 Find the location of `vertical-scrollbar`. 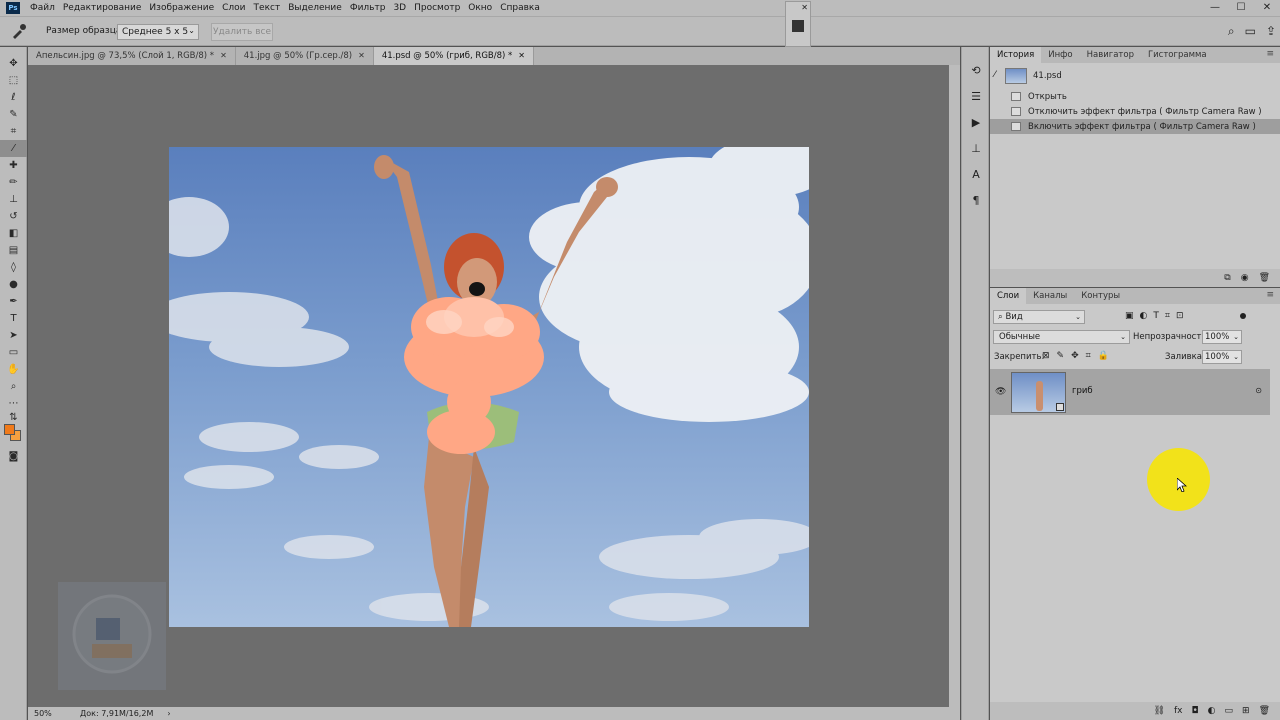

vertical-scrollbar is located at coordinates (954, 386).